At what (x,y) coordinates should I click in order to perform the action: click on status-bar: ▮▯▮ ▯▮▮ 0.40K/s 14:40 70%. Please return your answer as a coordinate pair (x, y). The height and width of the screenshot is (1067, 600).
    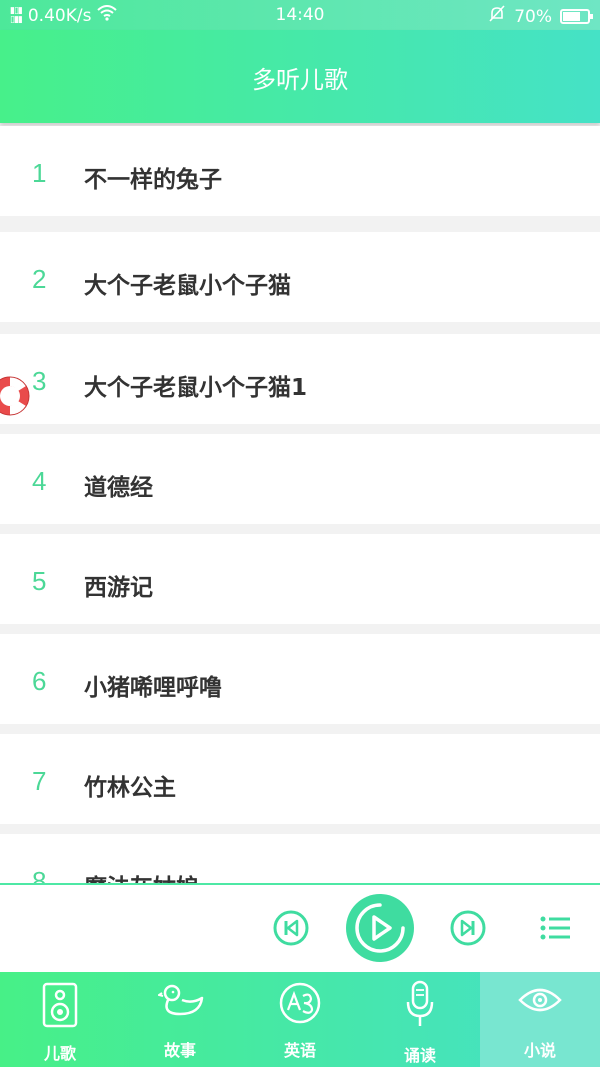
    Looking at the image, I should click on (300, 15).